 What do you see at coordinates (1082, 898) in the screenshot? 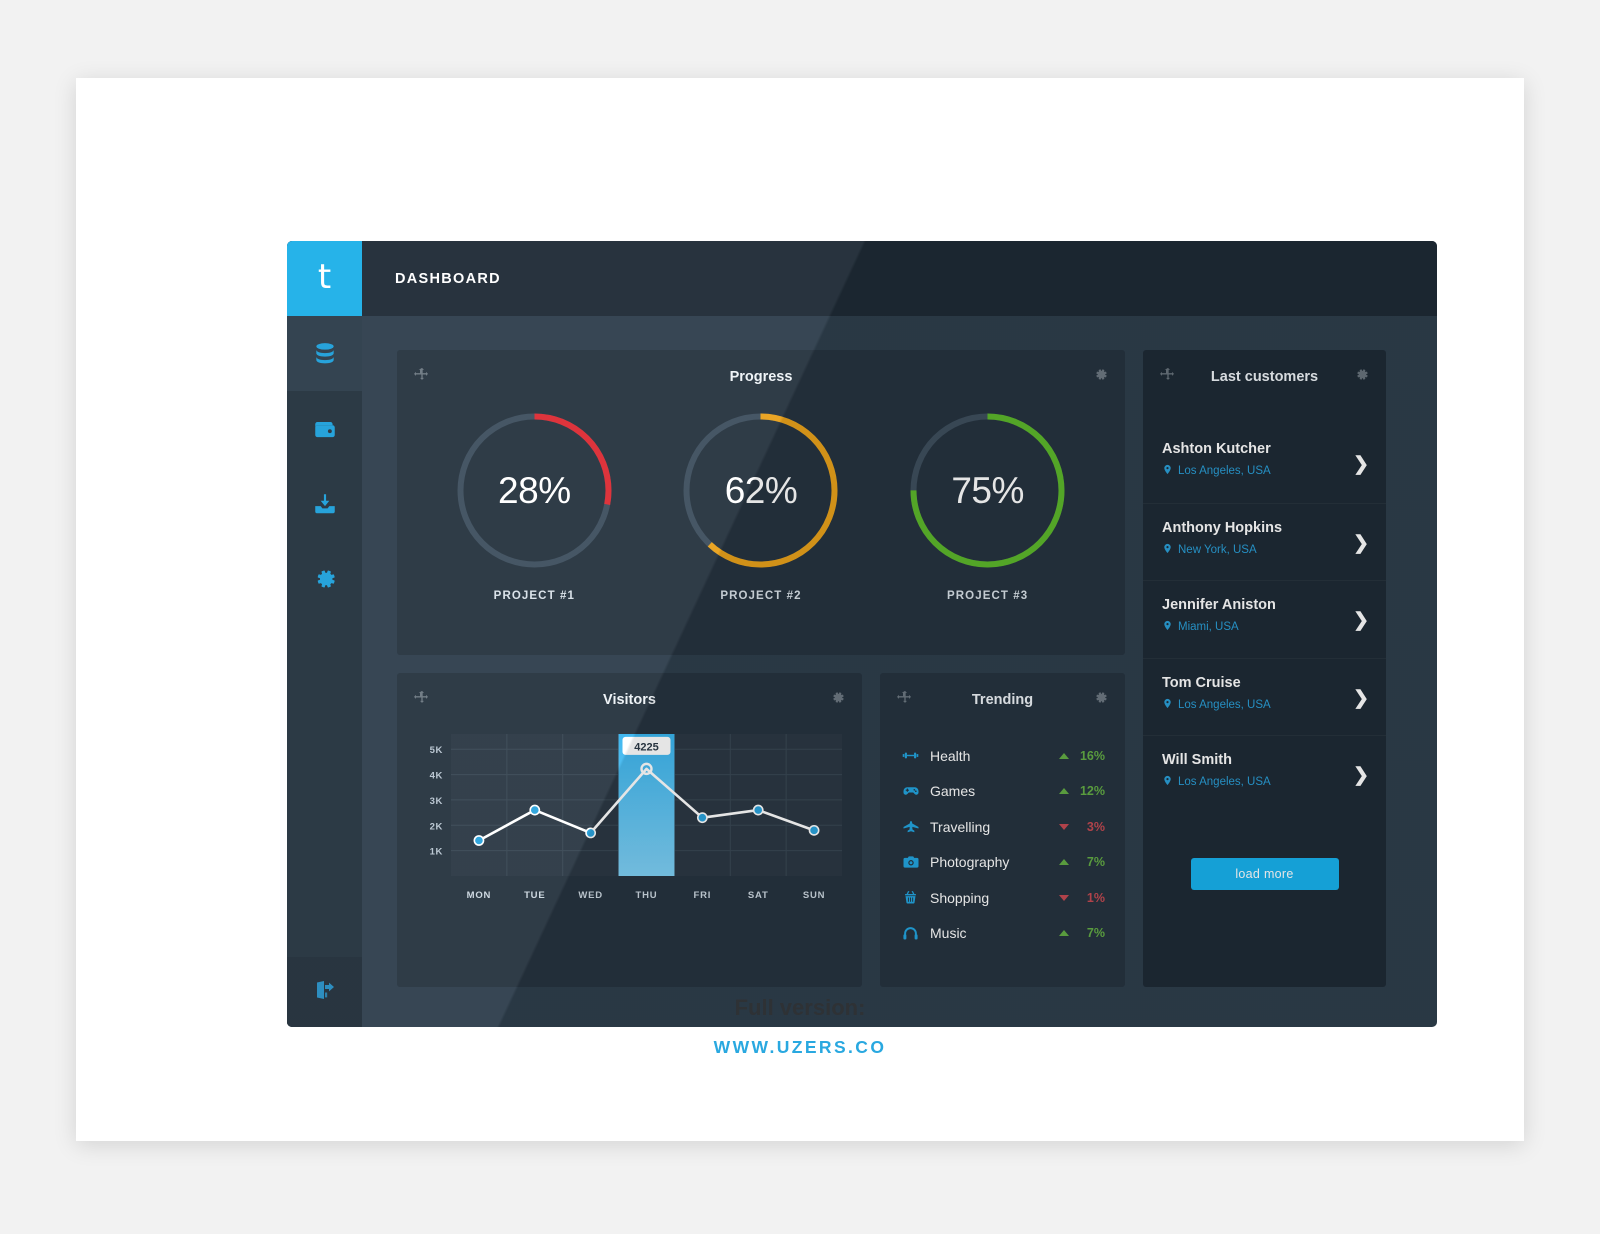
I see `trending-item-delta: 1%` at bounding box center [1082, 898].